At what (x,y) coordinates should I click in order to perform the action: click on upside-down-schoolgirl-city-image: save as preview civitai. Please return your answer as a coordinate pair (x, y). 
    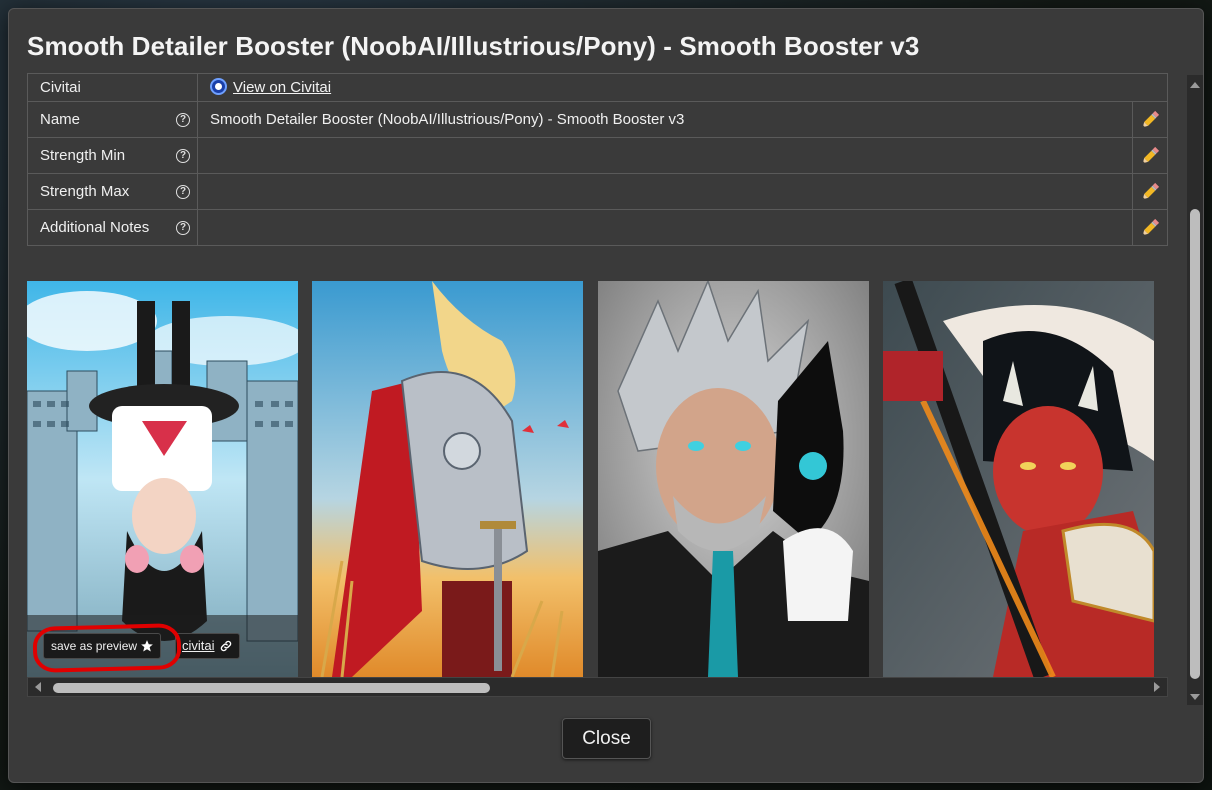
    Looking at the image, I should click on (162, 479).